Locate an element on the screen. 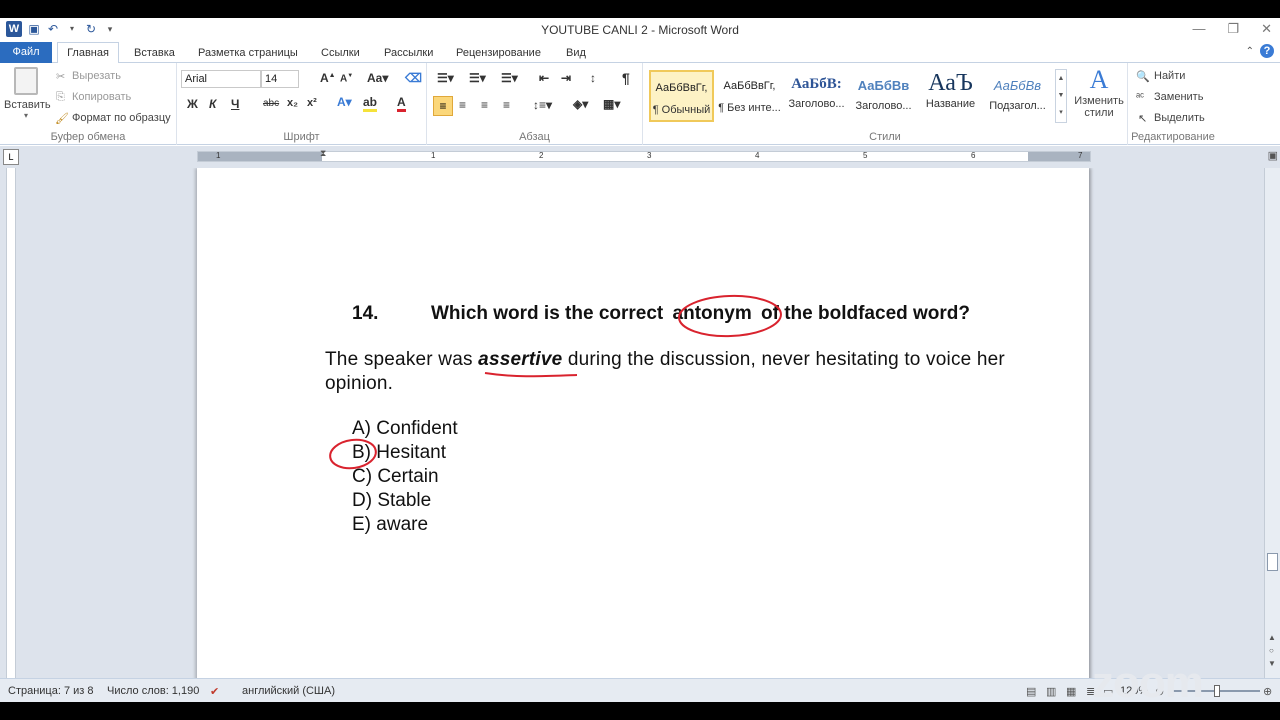 The width and height of the screenshot is (1280, 720). paste-icon is located at coordinates (26, 81).